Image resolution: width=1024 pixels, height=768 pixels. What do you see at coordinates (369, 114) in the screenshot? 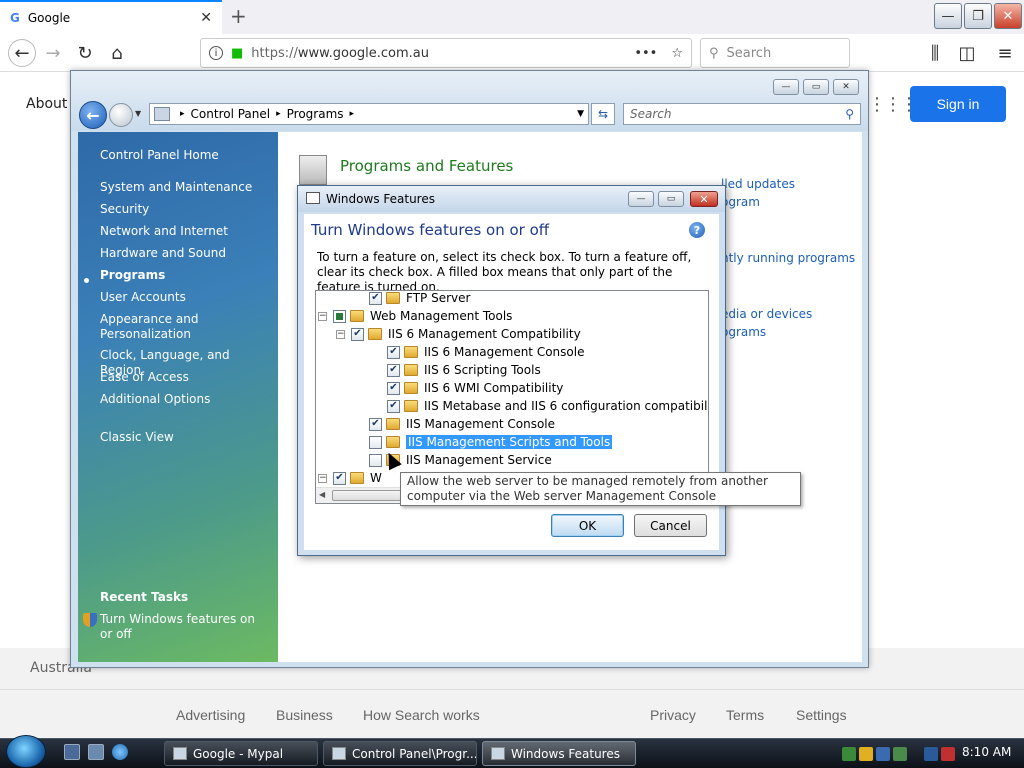
I see `address-bar: ▸ Control Panel ▸ Programs ▸ ▼` at bounding box center [369, 114].